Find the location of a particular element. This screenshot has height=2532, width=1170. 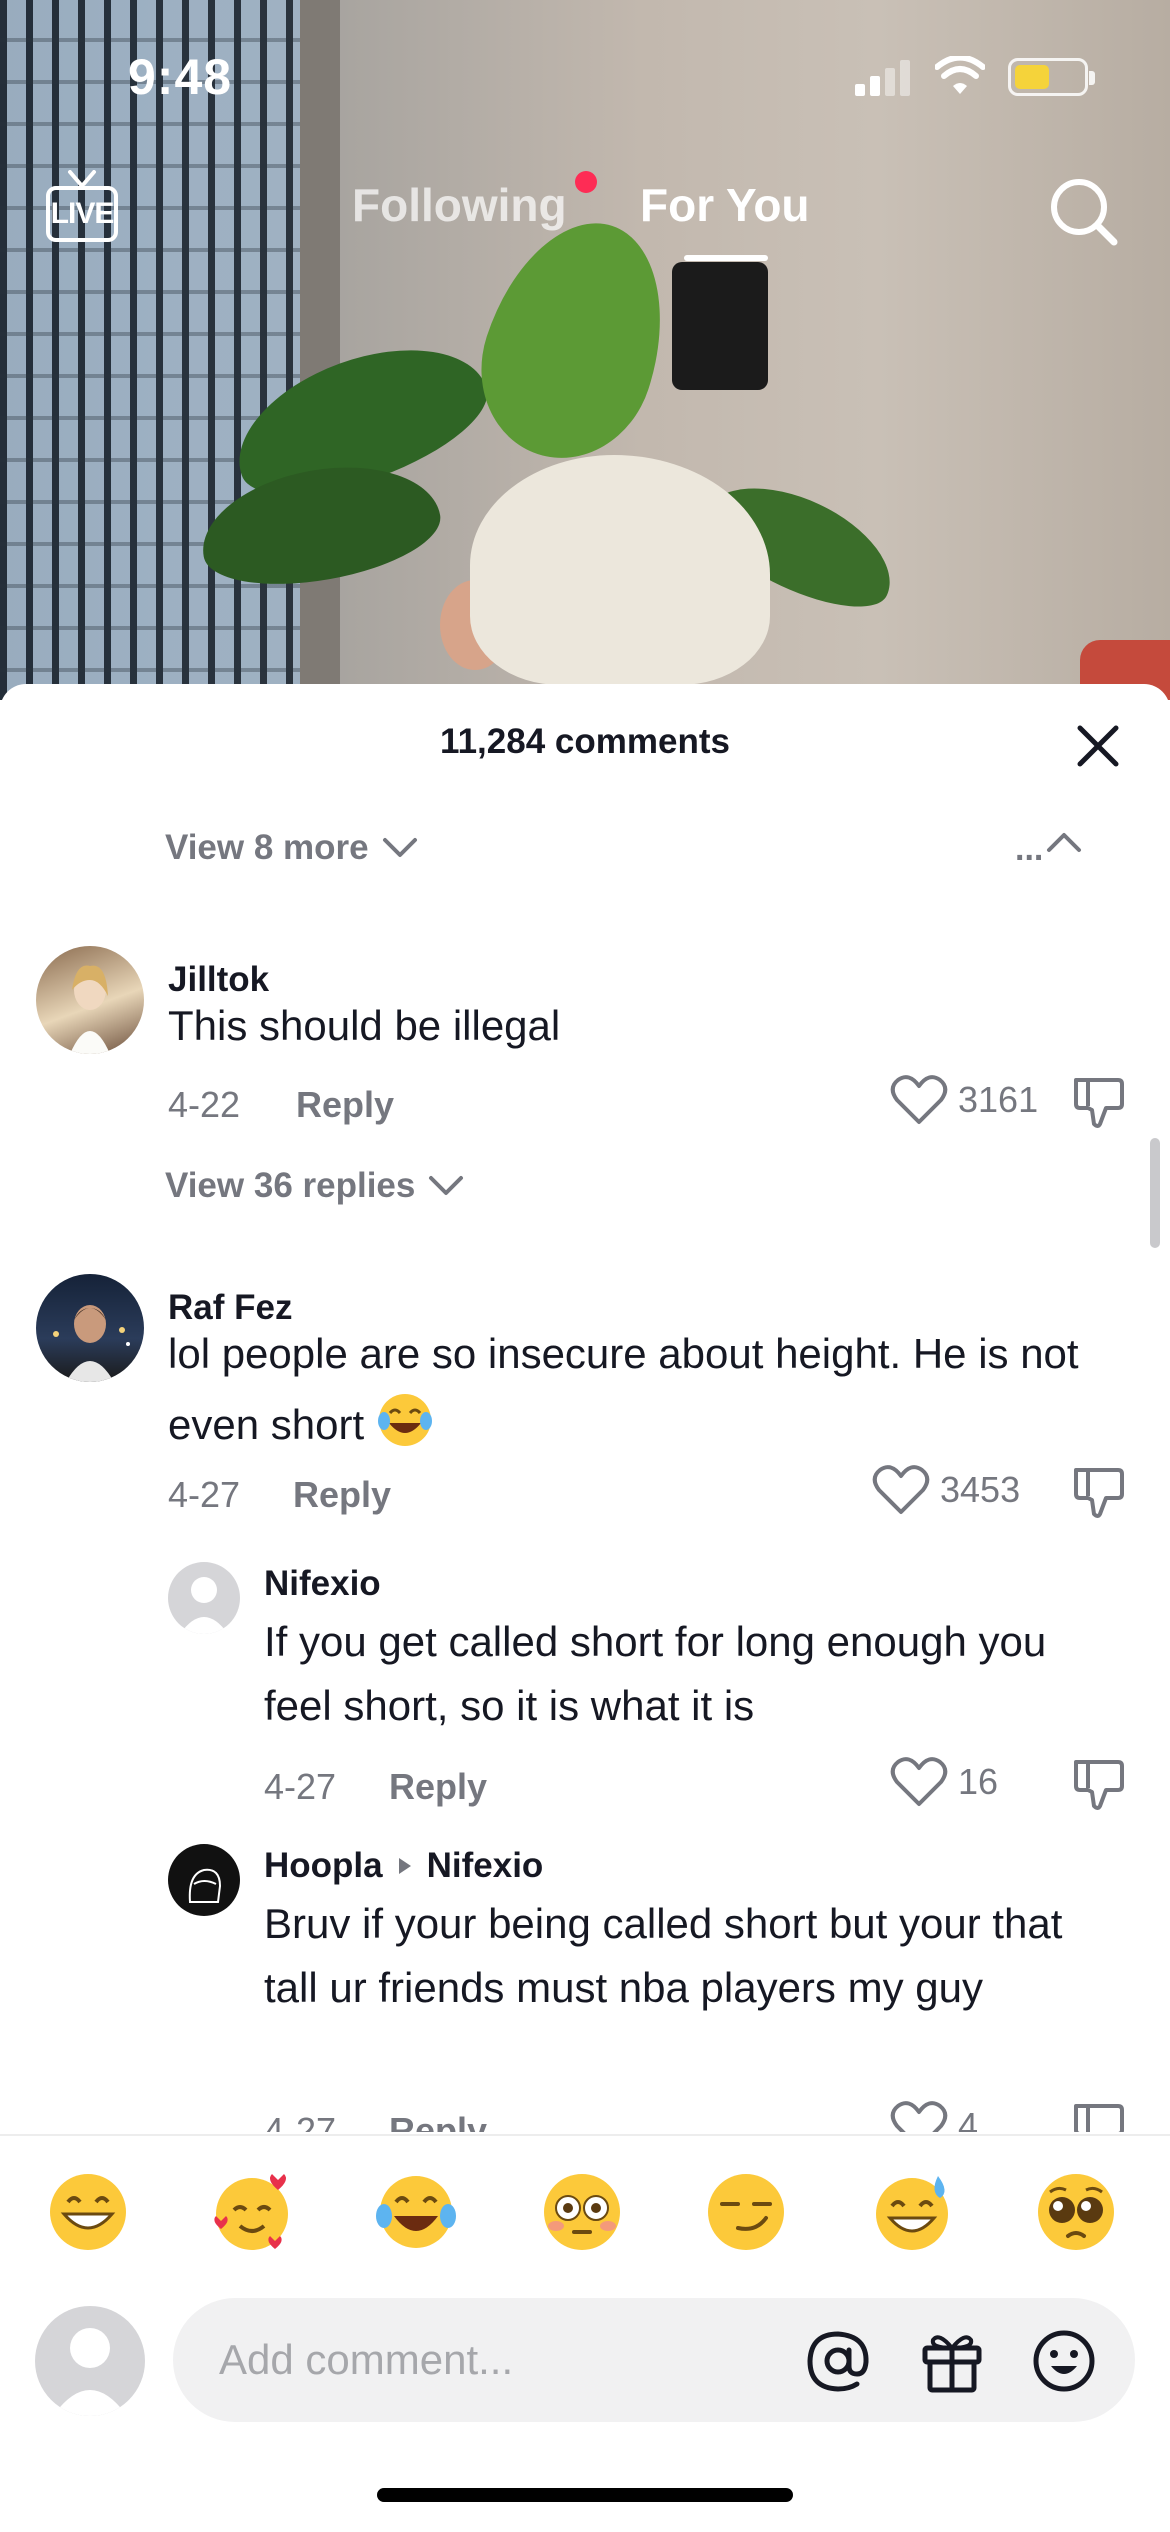

reply-author-line: Hoopla Nifexio is located at coordinates (403, 1866).